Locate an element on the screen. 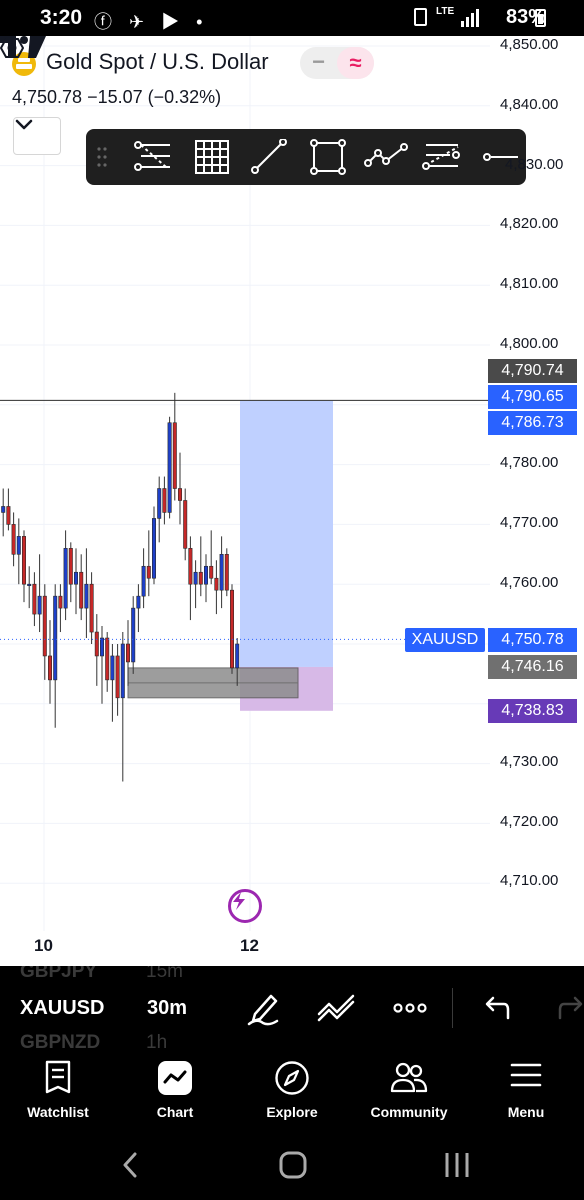 This screenshot has height=1200, width=584. nav-explore: Explore is located at coordinates (292, 1092).